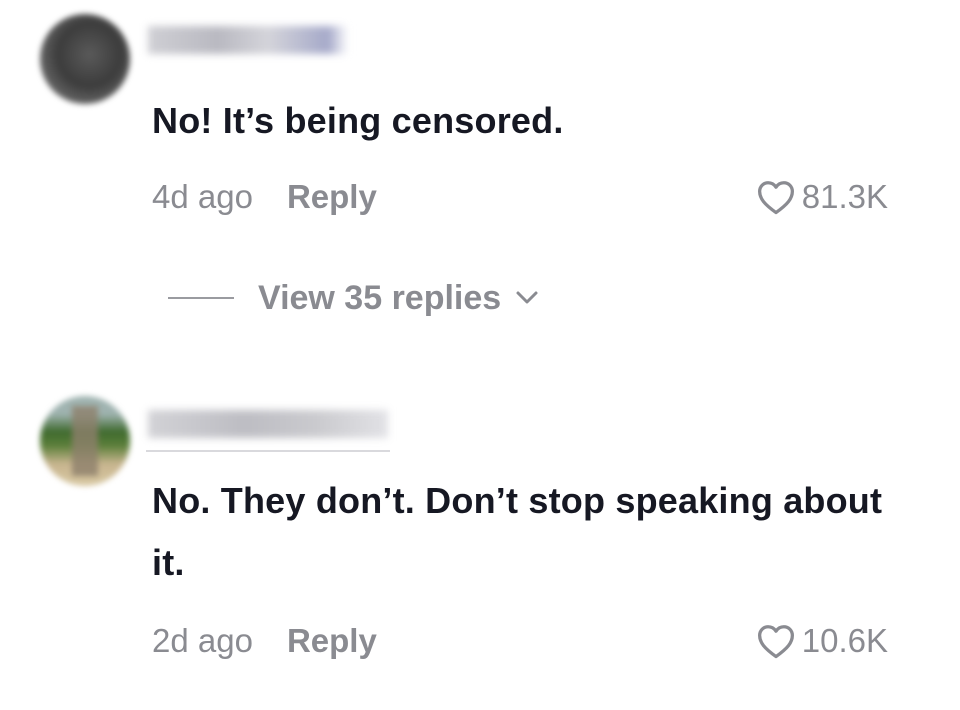 The image size is (960, 710). What do you see at coordinates (527, 297) in the screenshot?
I see `chevron-down-icon` at bounding box center [527, 297].